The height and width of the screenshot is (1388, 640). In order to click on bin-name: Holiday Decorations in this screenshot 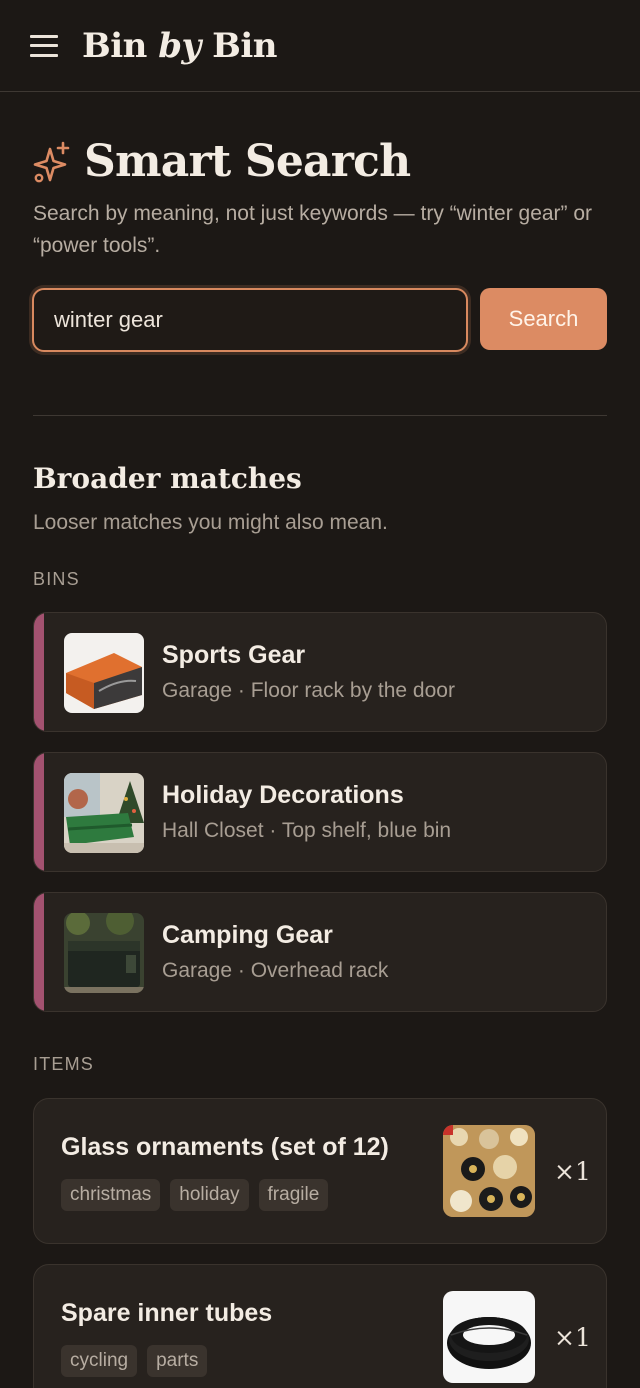, I will do `click(283, 795)`.